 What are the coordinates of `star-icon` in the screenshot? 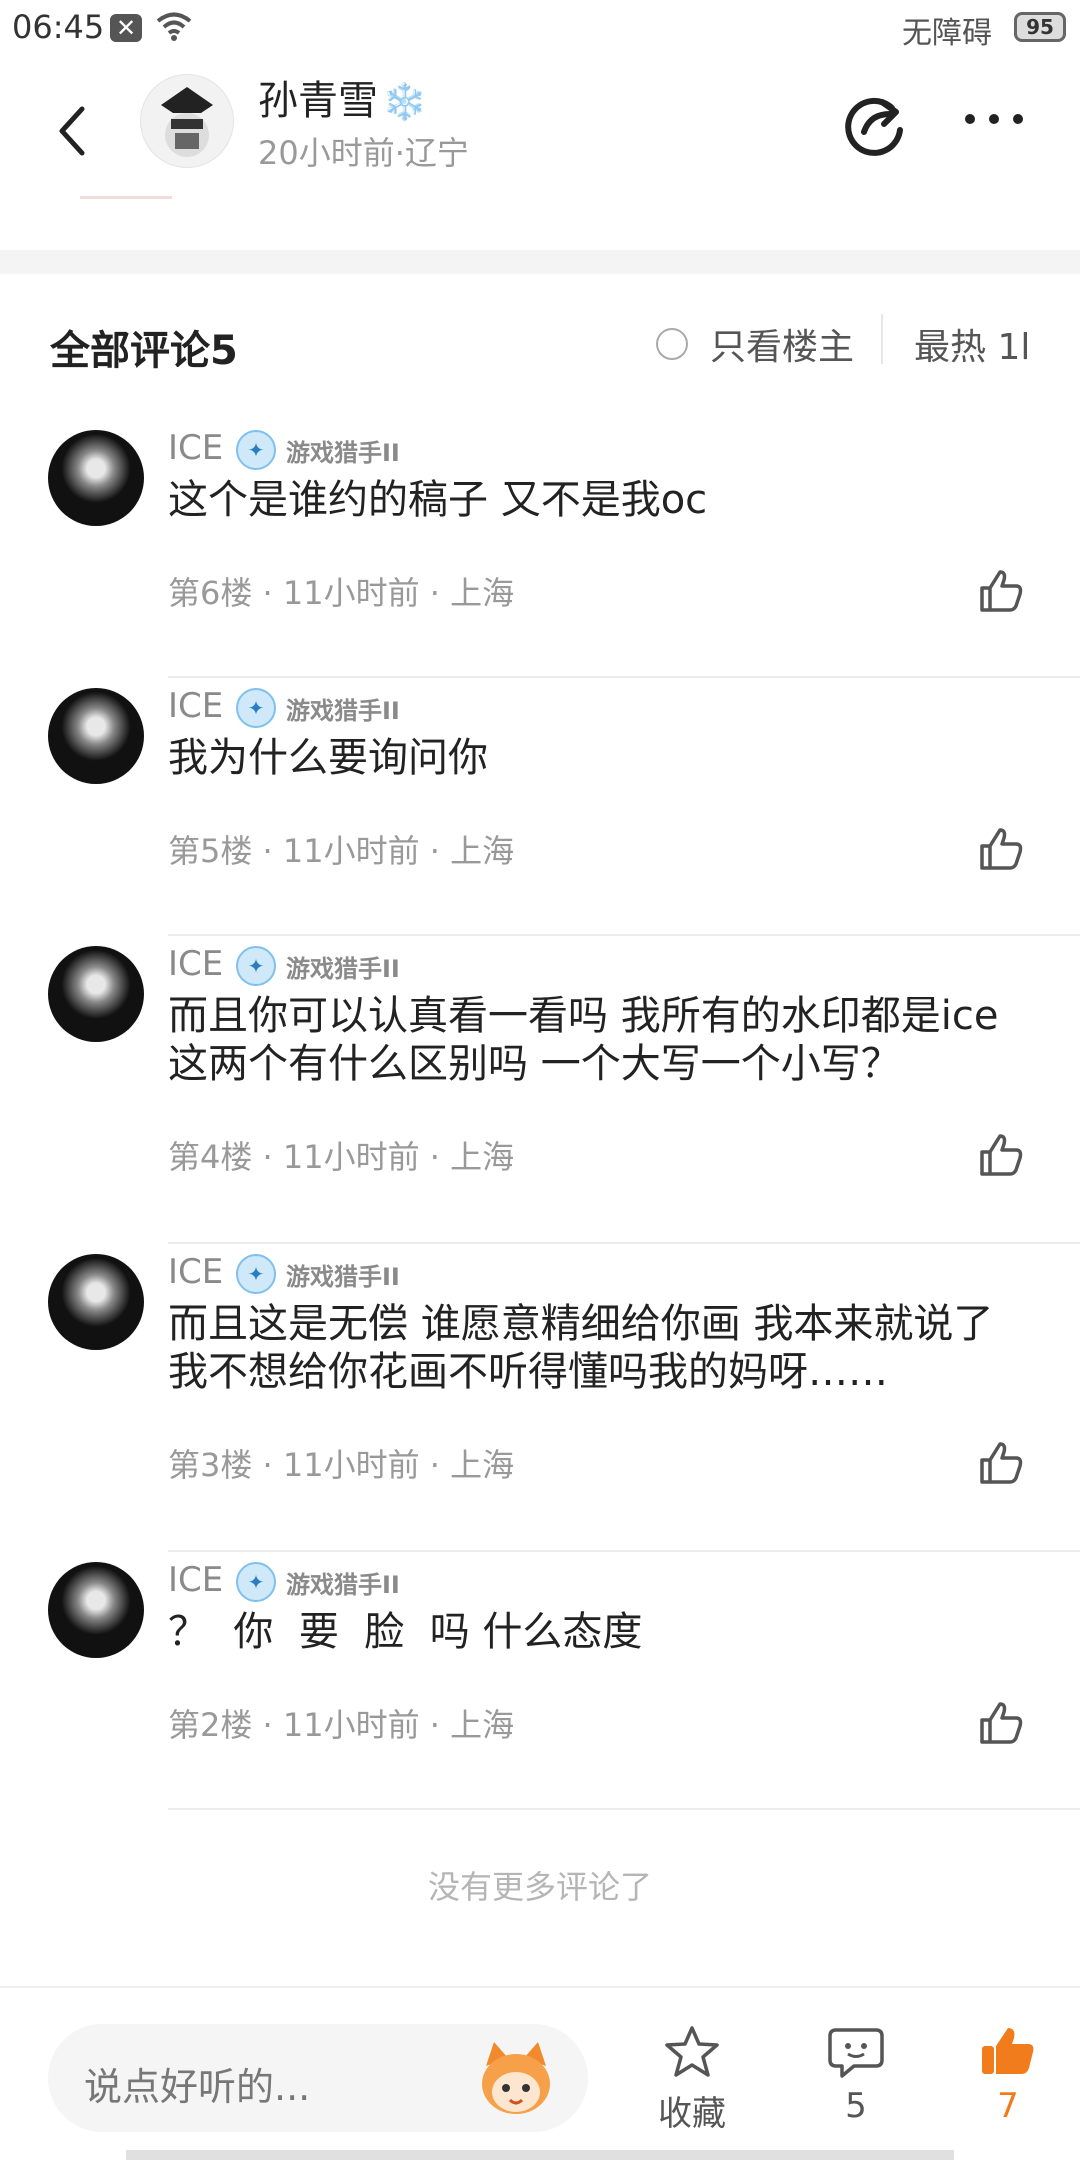 It's located at (692, 2051).